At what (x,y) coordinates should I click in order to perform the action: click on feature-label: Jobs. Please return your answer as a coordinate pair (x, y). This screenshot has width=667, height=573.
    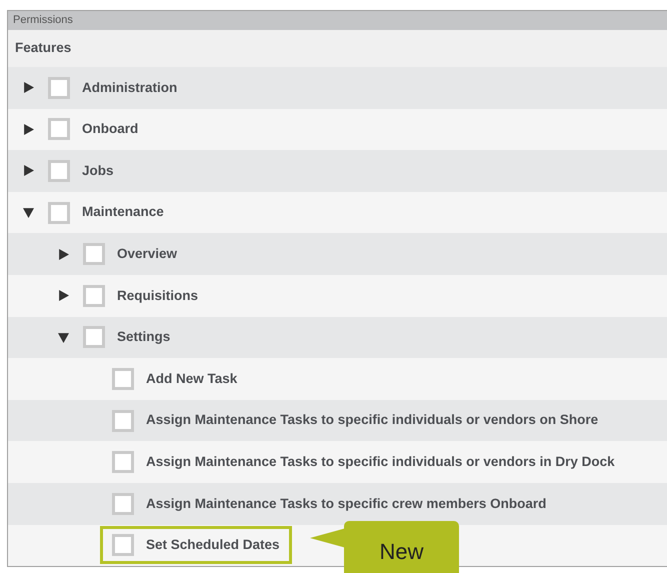
    Looking at the image, I should click on (98, 171).